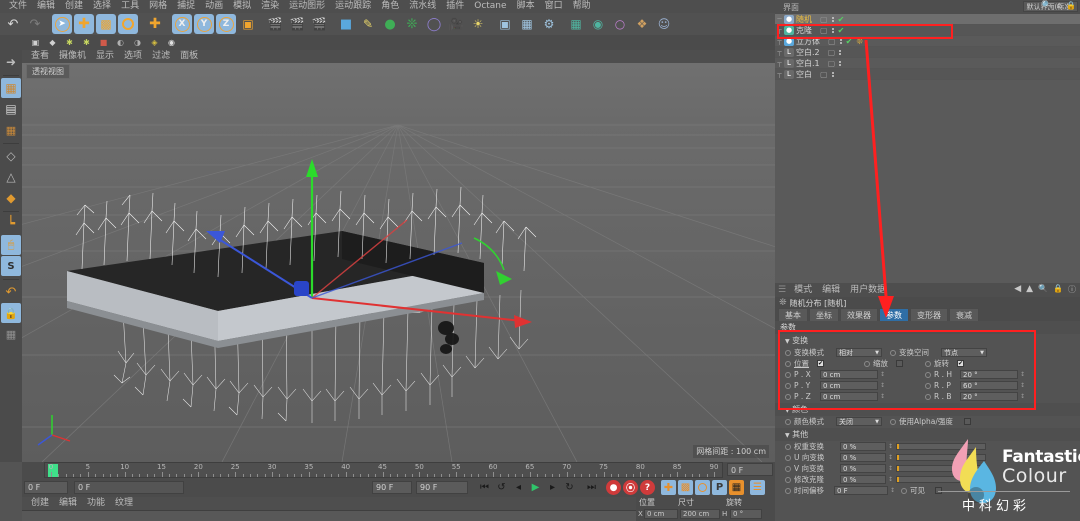 Image resolution: width=1080 pixels, height=521 pixels. What do you see at coordinates (182, 24) in the screenshot?
I see `x-axis-lock: X` at bounding box center [182, 24].